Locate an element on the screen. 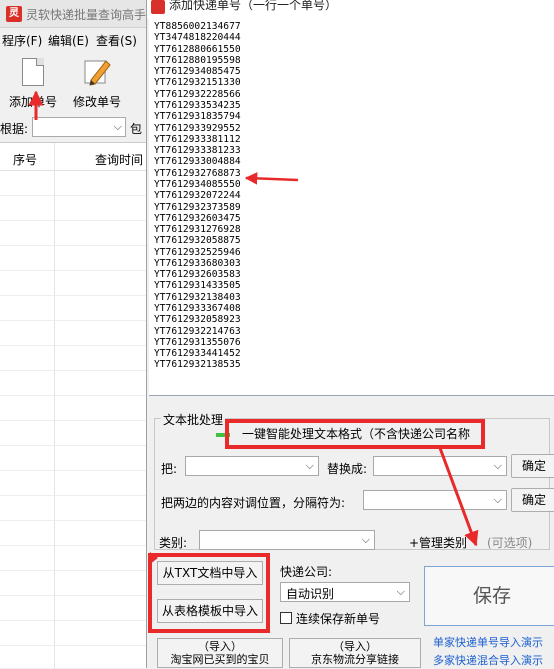 This screenshot has height=669, width=554. tracking-number-line: YT8856002134677 is located at coordinates (197, 26).